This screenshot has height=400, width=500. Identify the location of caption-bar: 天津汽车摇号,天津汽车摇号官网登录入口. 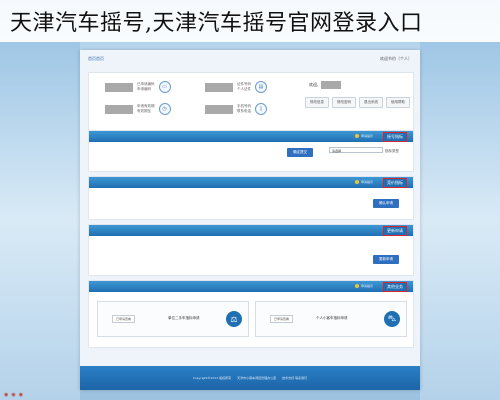
(250, 21).